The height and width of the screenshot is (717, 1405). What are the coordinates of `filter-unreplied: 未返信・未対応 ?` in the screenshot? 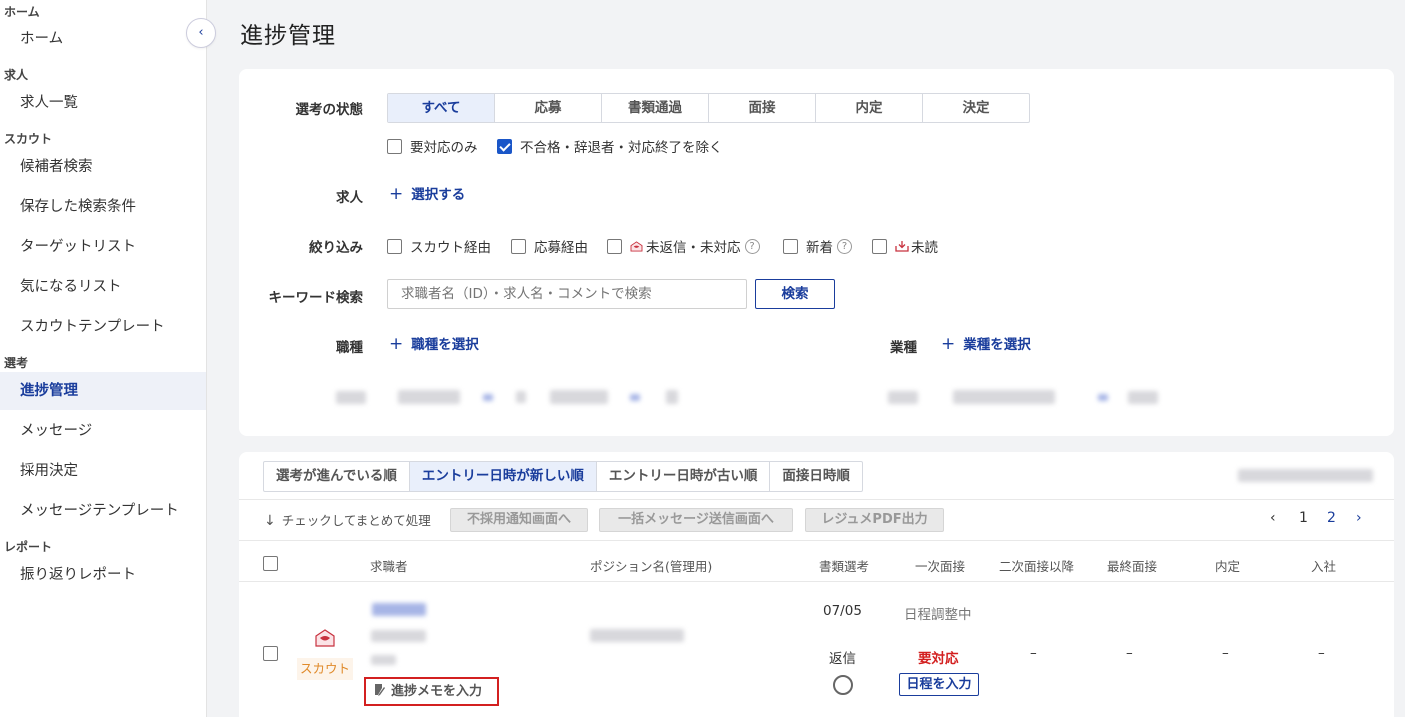 It's located at (683, 246).